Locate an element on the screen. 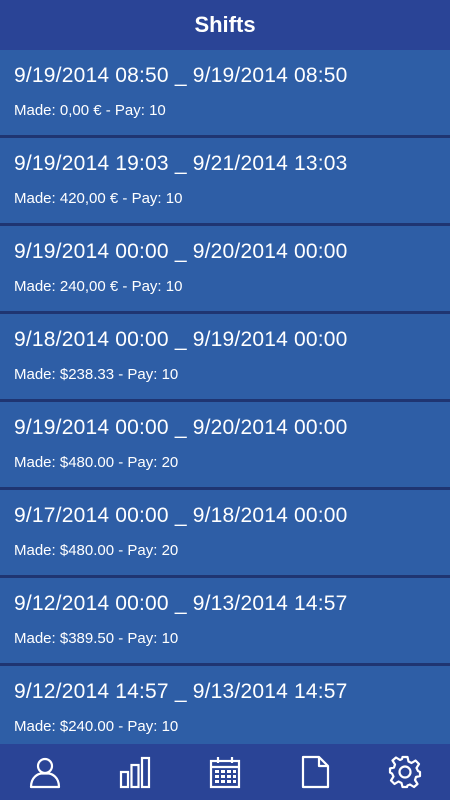  shift-time-range: 9/19/2014 08:50 _ 9/19/2014 08:50 is located at coordinates (181, 75).